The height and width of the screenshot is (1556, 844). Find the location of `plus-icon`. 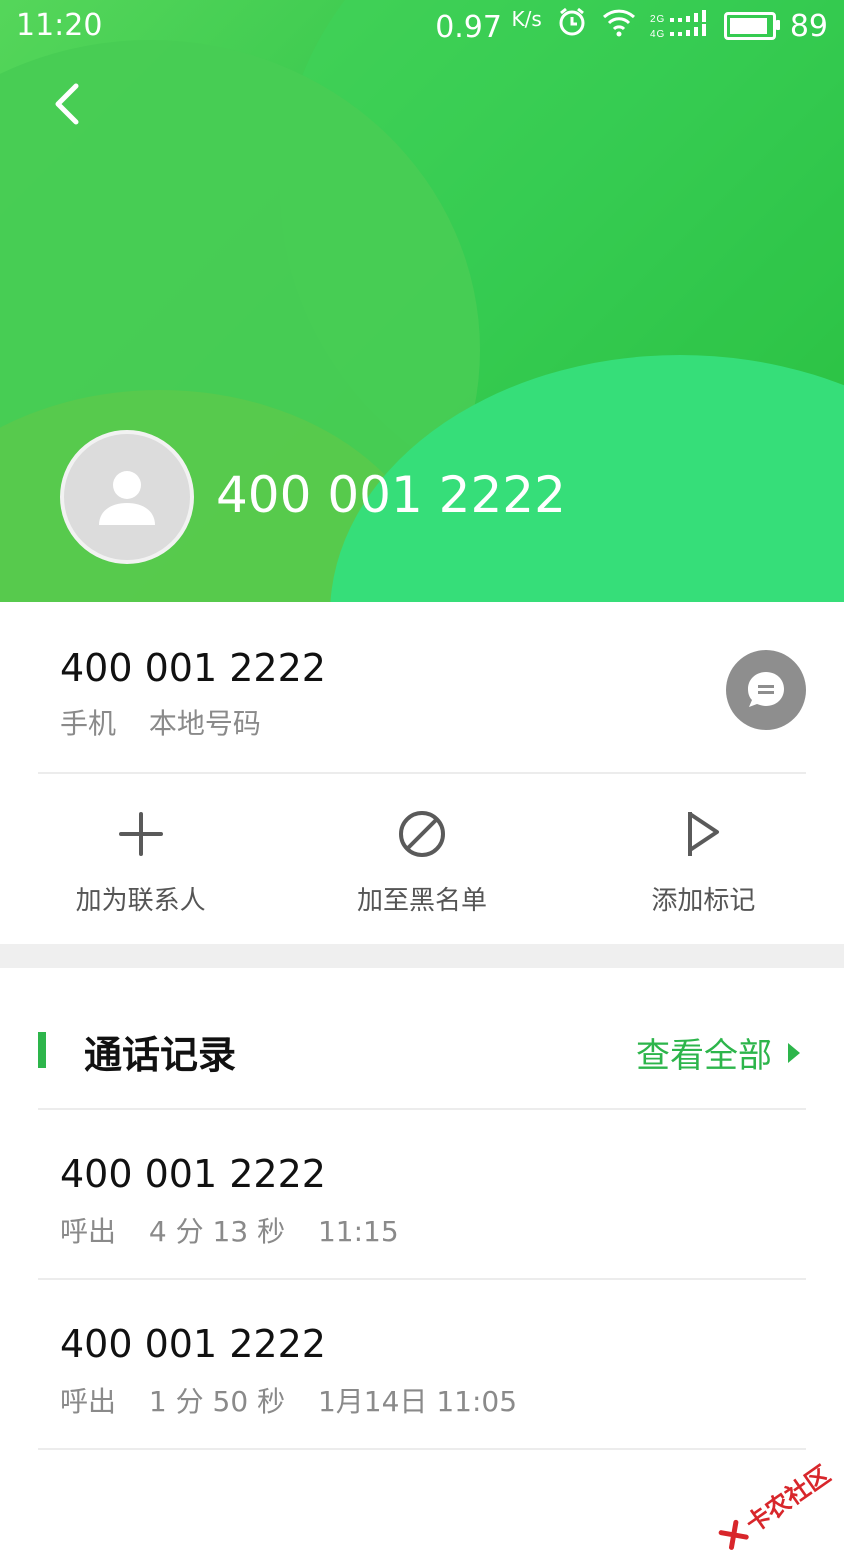

plus-icon is located at coordinates (140, 834).